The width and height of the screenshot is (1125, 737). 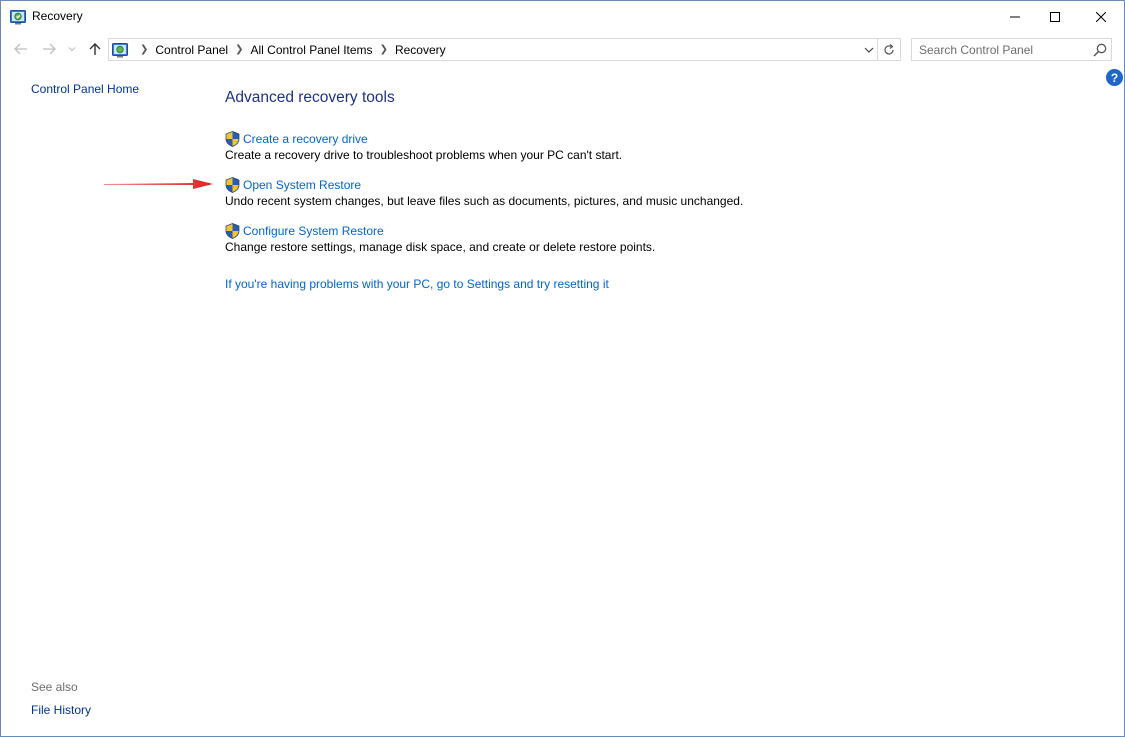 I want to click on window-title: Recovery, so click(x=57, y=16).